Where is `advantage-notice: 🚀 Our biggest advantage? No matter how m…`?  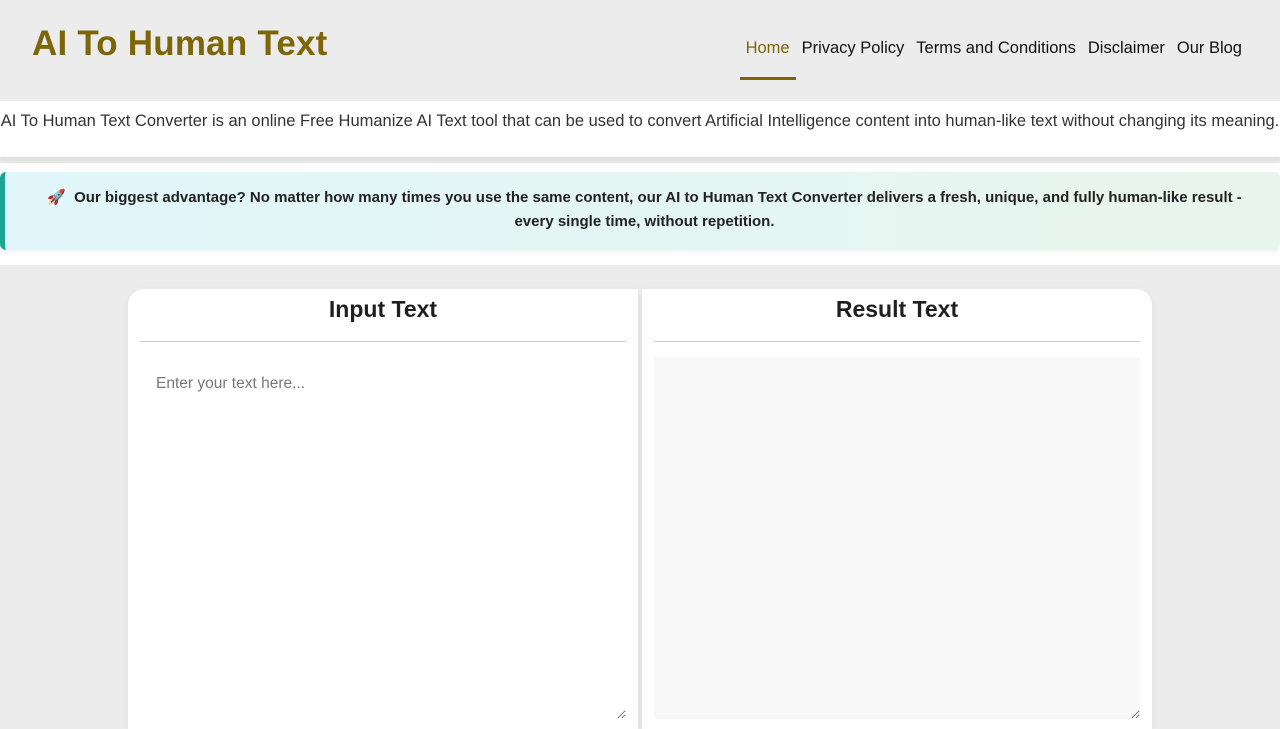 advantage-notice: 🚀 Our biggest advantage? No matter how m… is located at coordinates (640, 211).